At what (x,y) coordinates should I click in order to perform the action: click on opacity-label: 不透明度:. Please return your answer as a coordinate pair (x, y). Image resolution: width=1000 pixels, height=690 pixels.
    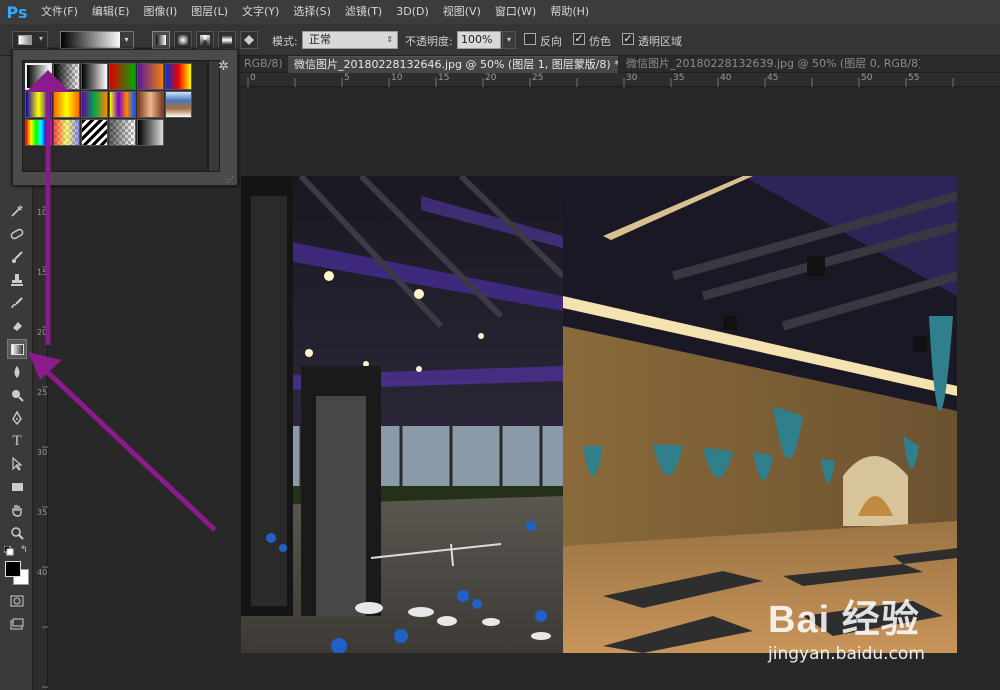
    Looking at the image, I should click on (429, 41).